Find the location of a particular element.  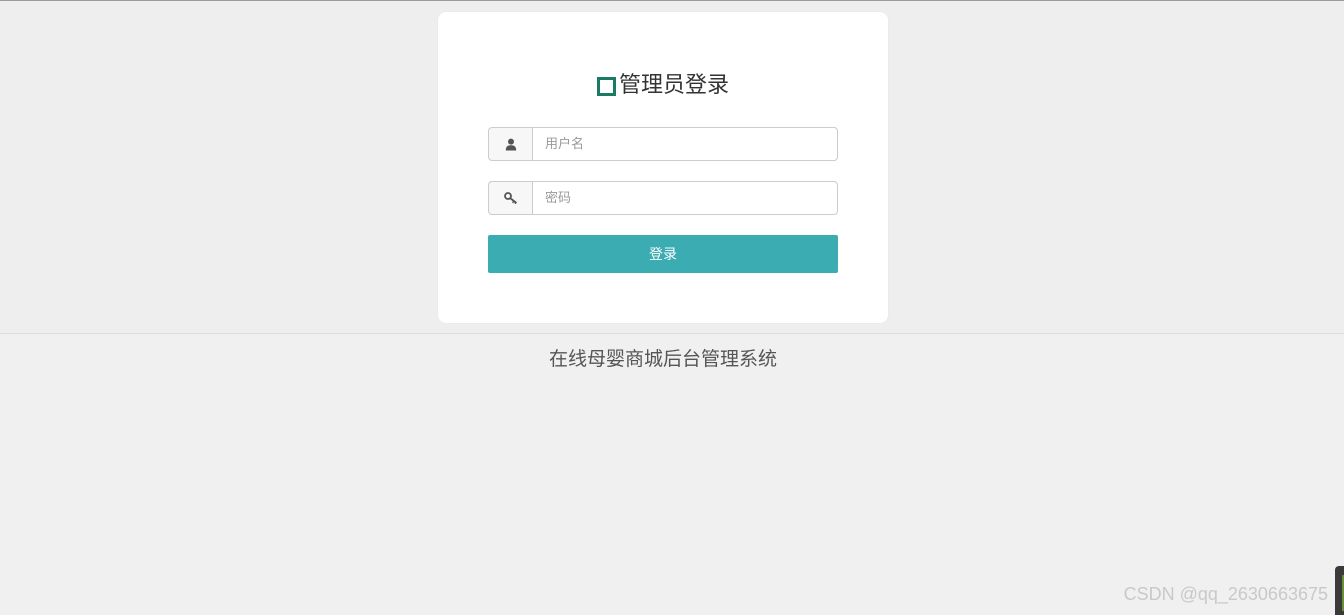

login-button: 登录 is located at coordinates (663, 254).